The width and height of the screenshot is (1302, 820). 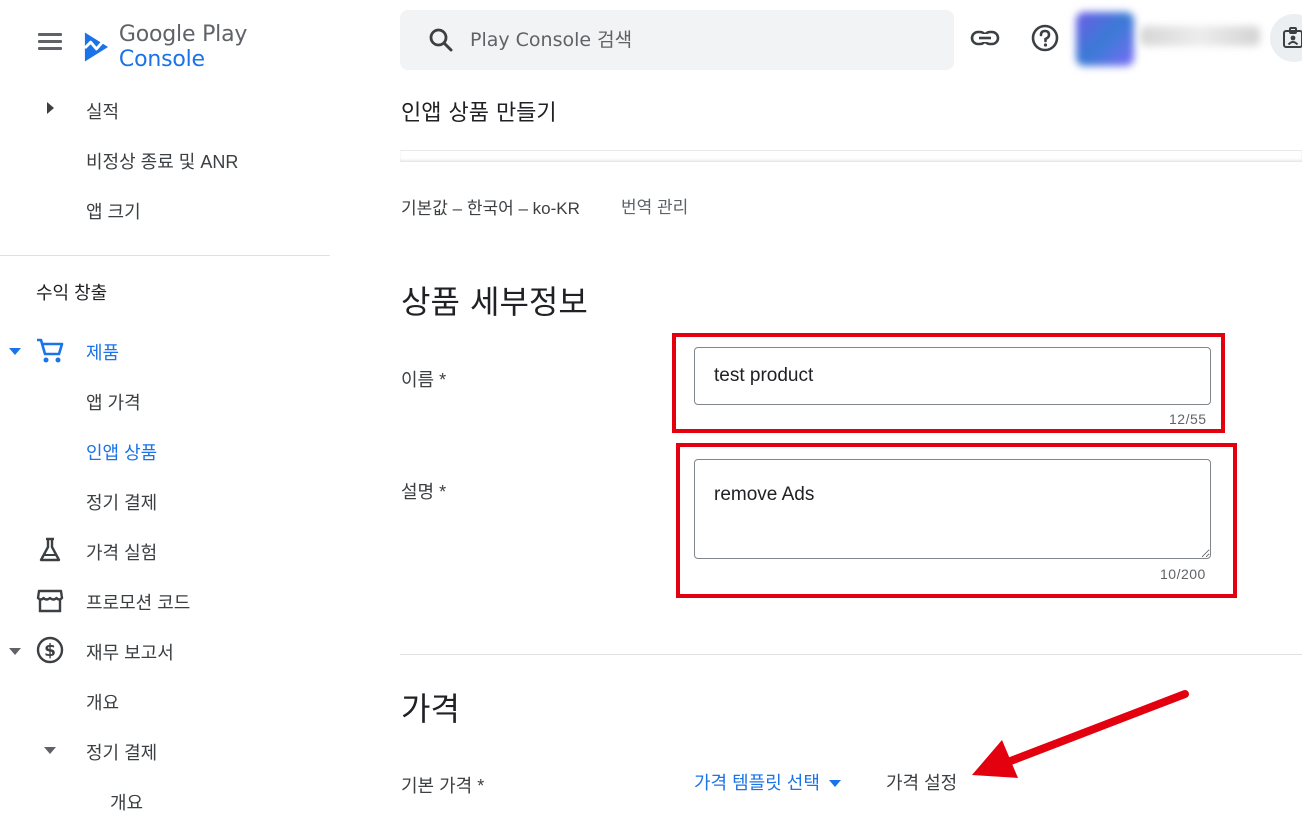 I want to click on sidebar-item-products: 제품, so click(x=102, y=352).